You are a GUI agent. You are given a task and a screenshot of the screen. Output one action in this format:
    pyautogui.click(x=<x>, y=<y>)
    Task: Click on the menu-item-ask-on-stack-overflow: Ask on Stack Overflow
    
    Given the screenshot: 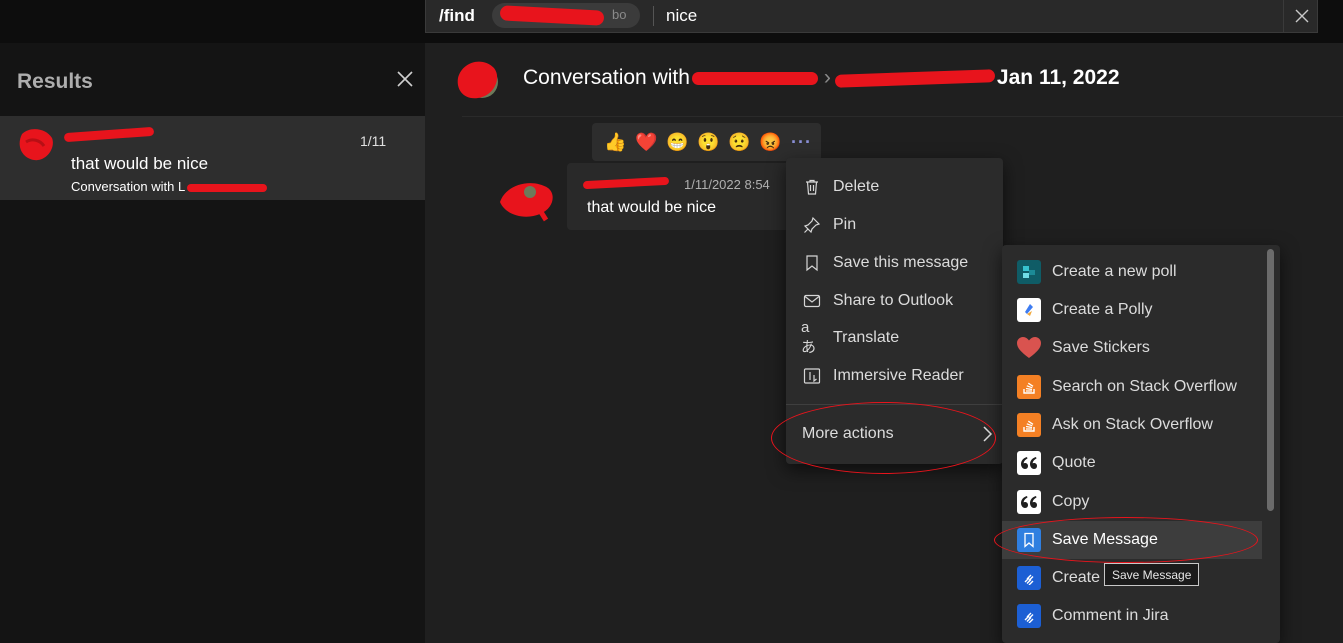 What is the action you would take?
    pyautogui.click(x=1132, y=425)
    